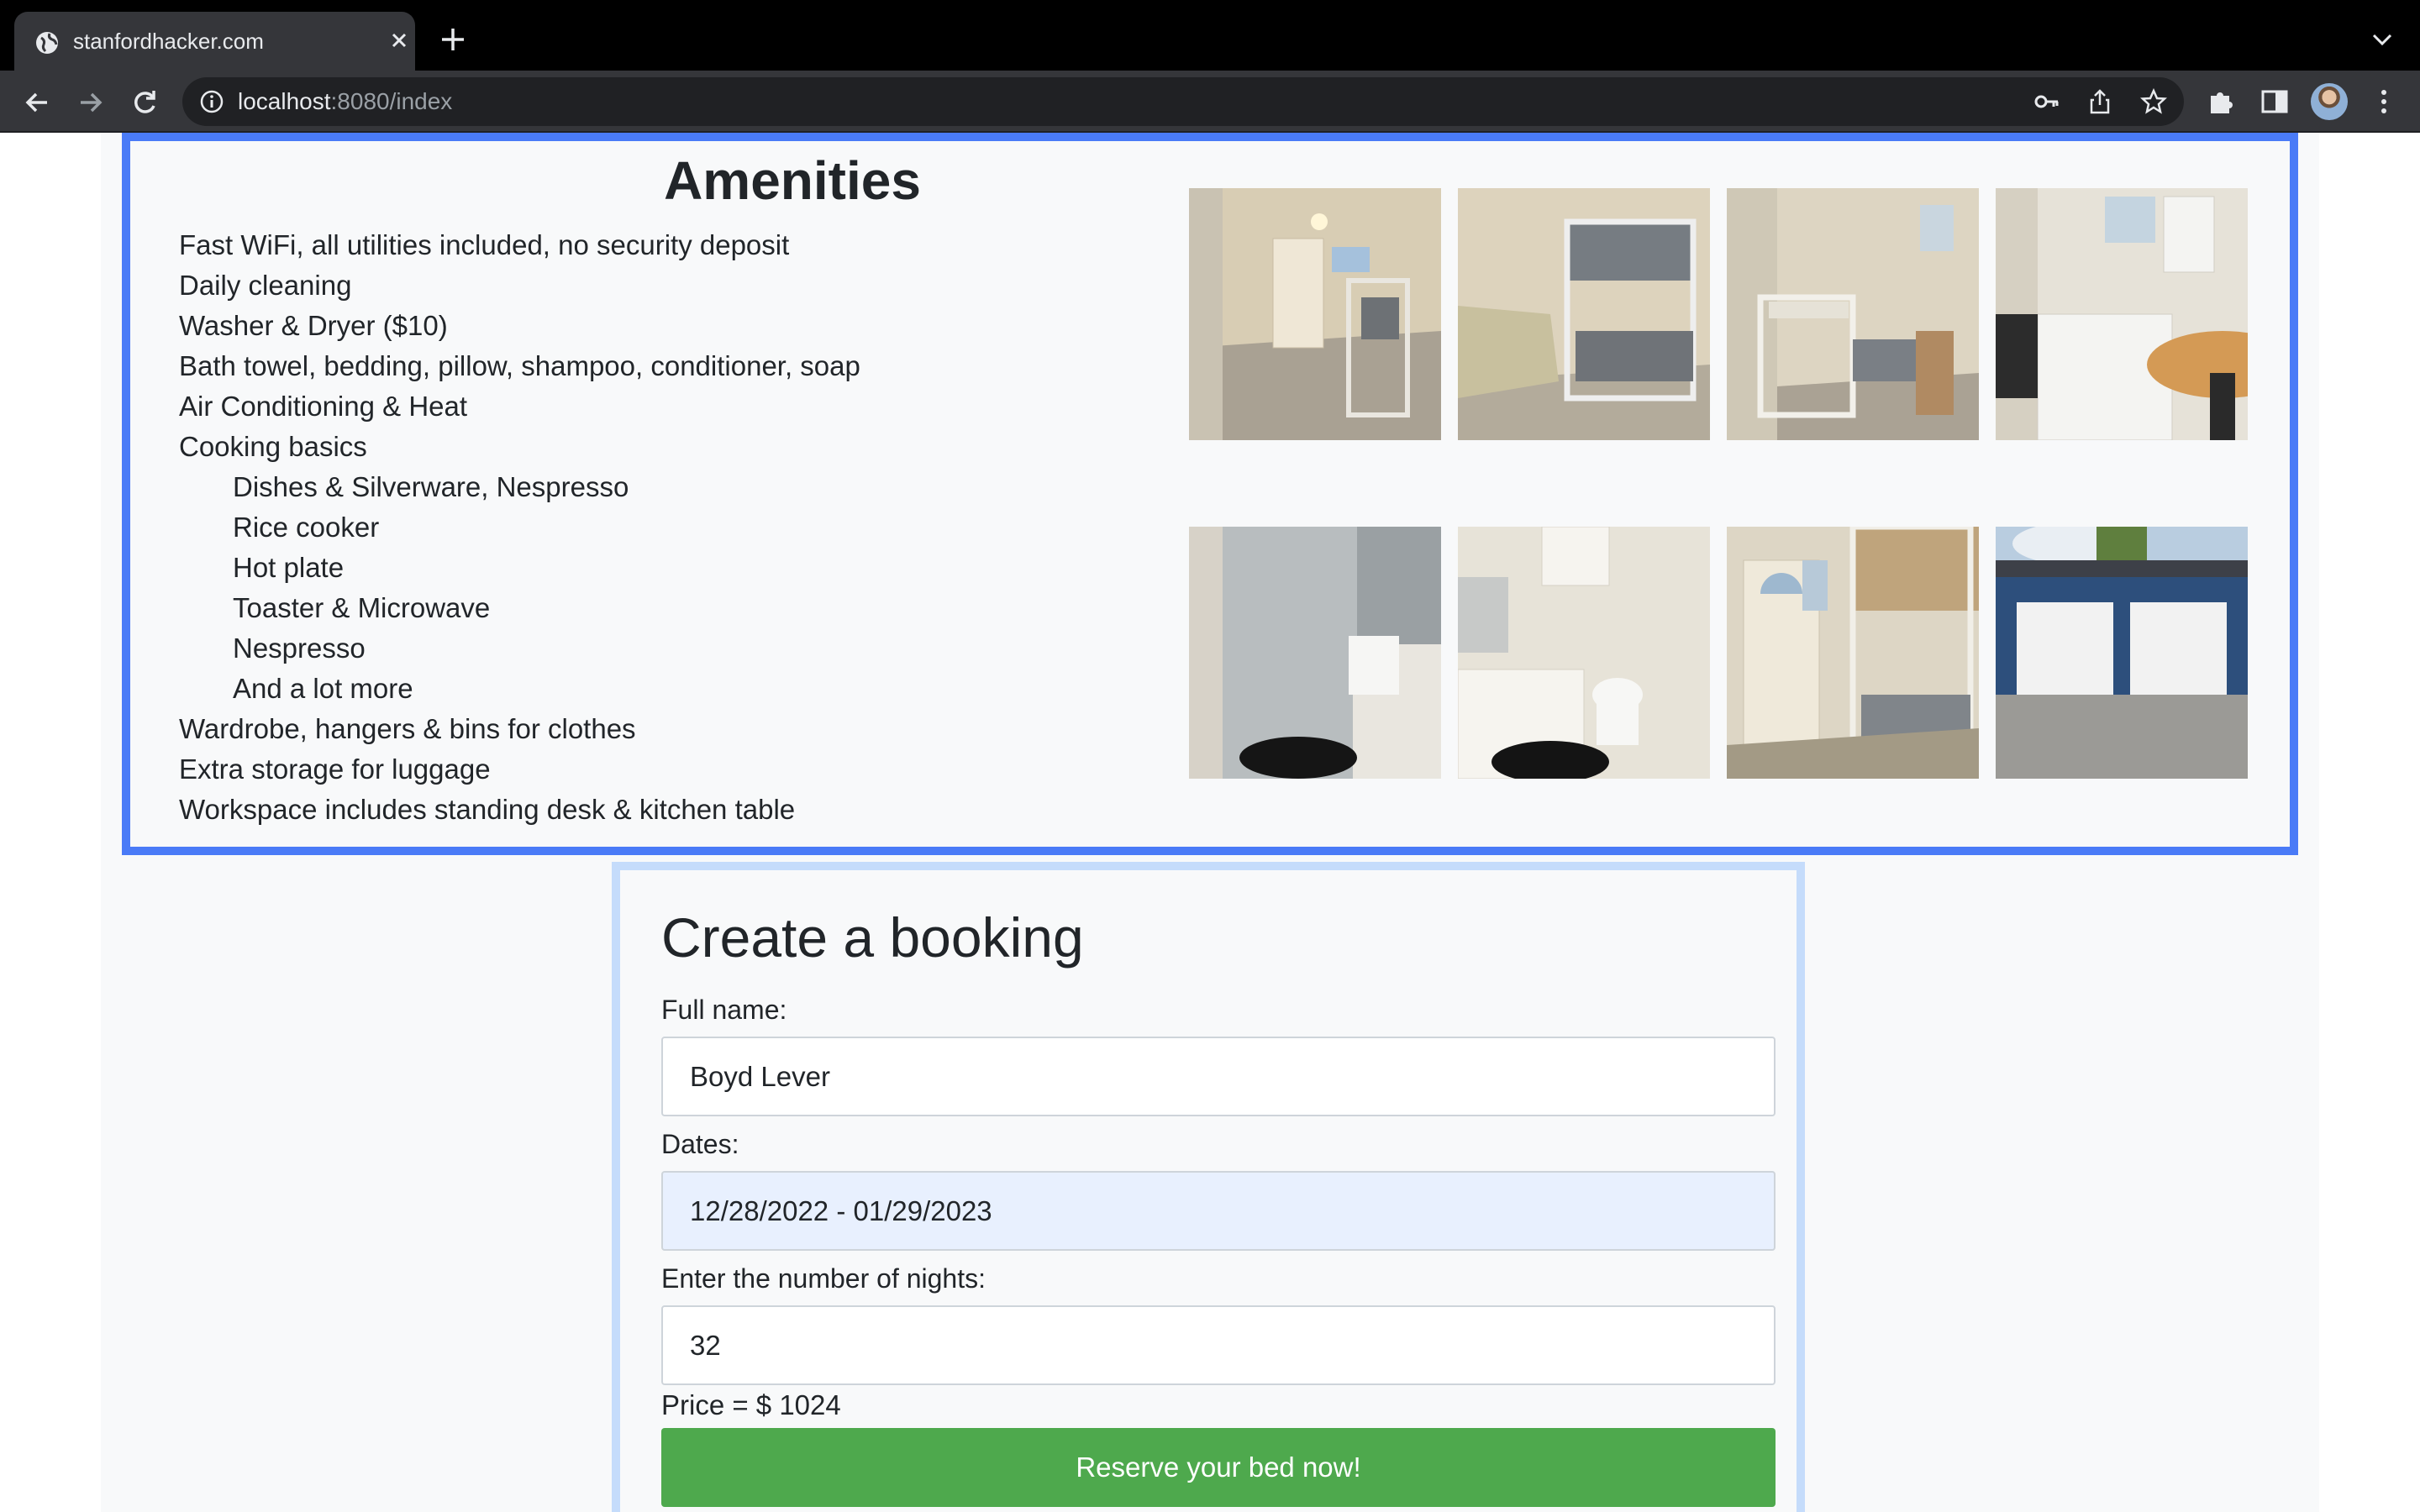 The width and height of the screenshot is (2420, 1512). Describe the element at coordinates (391, 101) in the screenshot. I see `url-path: :8080/index` at that location.